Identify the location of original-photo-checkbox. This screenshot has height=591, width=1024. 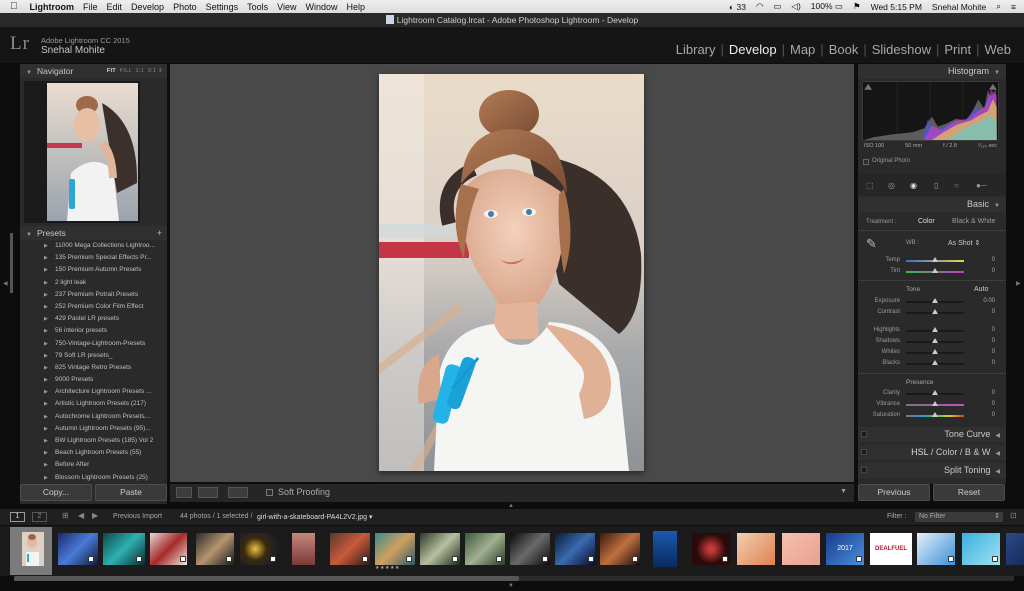
(866, 162).